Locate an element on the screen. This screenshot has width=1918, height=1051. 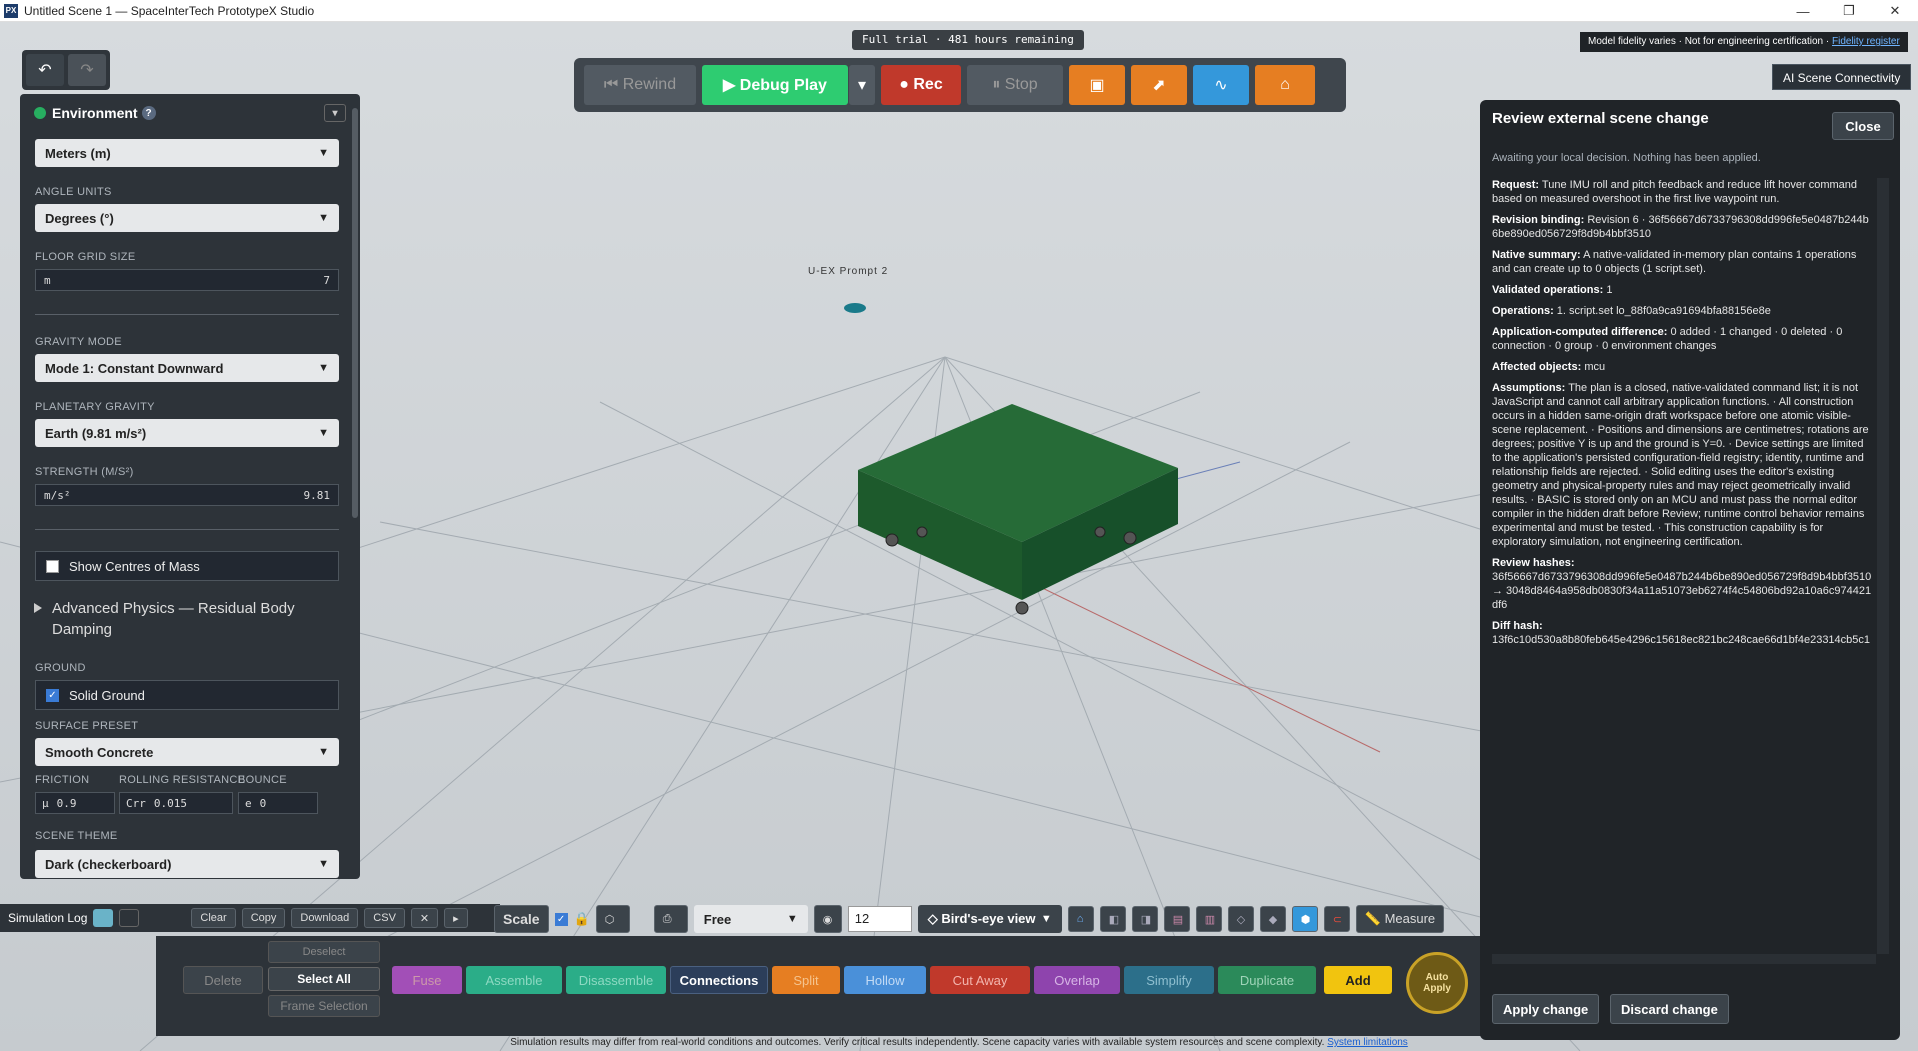
chart-icon: ⬈ is located at coordinates (1159, 85).